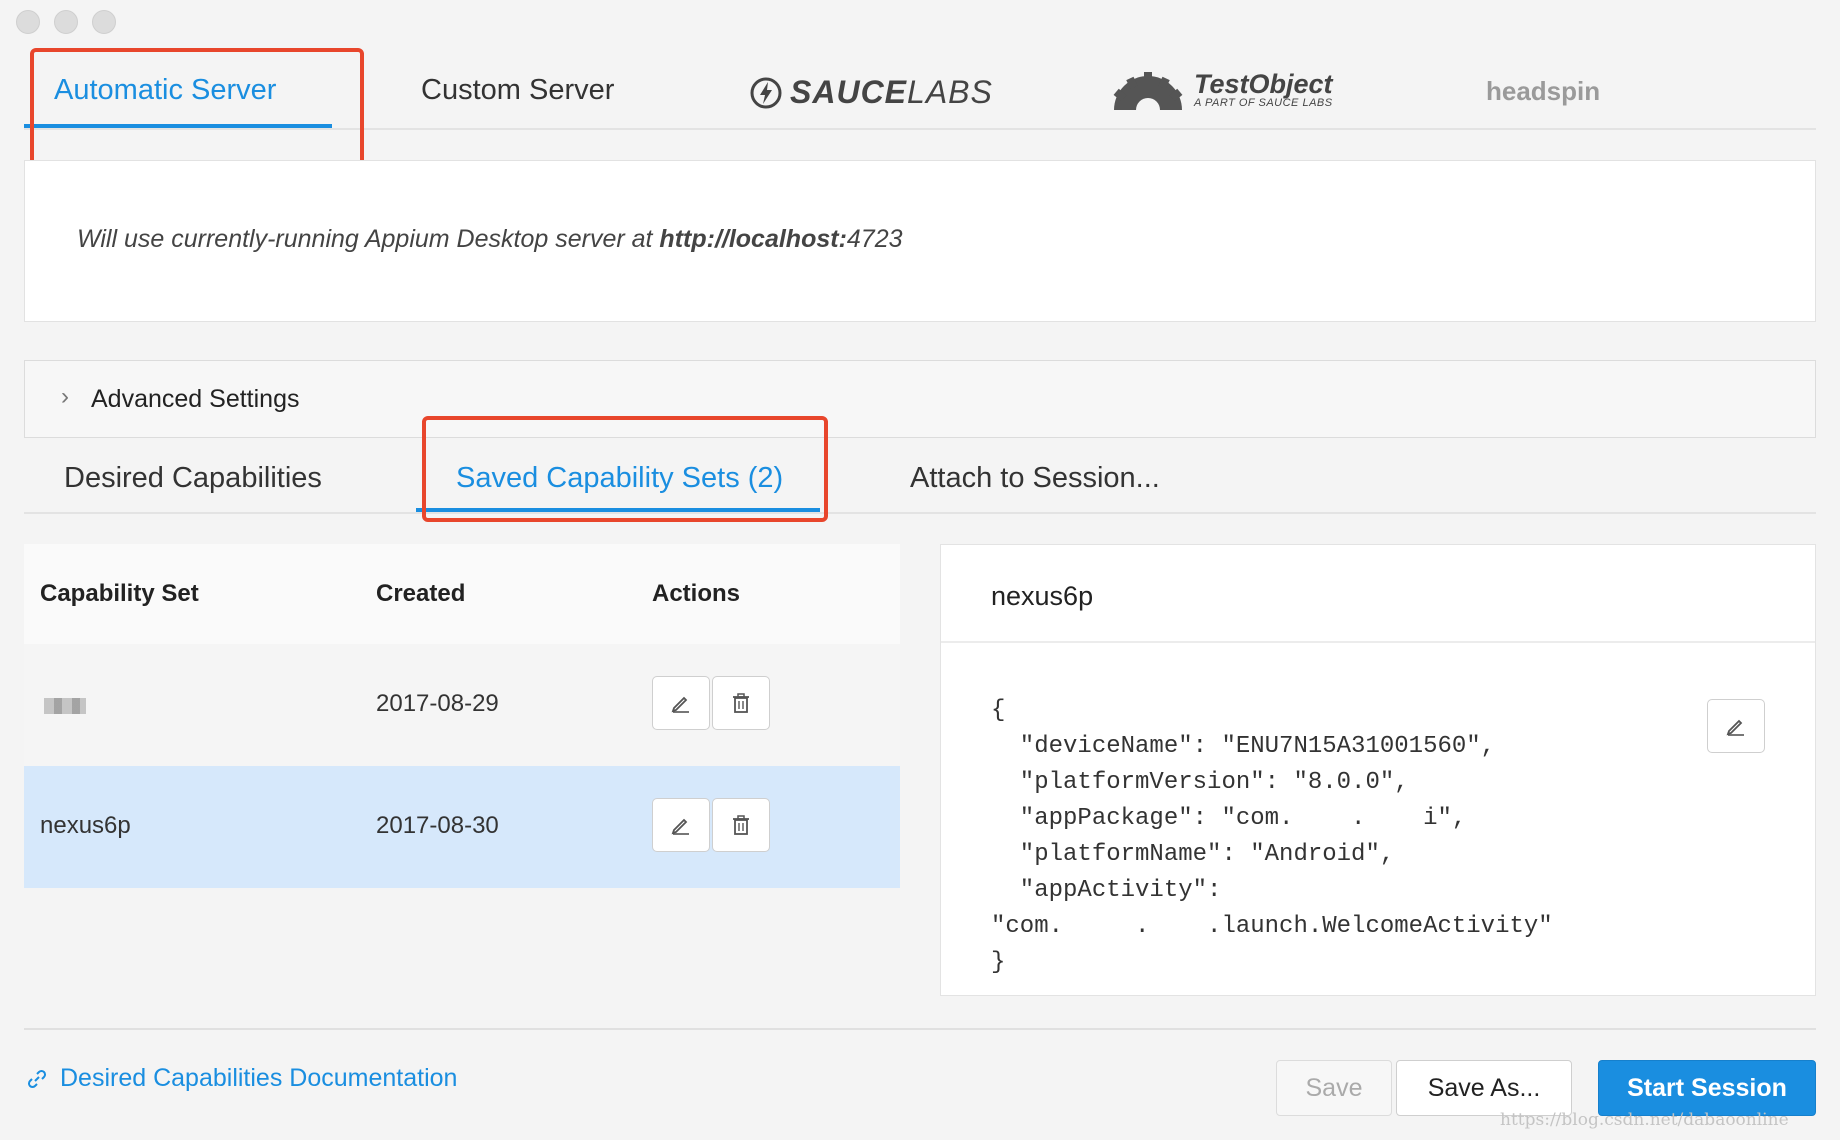 The image size is (1840, 1140). Describe the element at coordinates (195, 399) in the screenshot. I see `advanced-settings-label: Advanced Settings` at that location.